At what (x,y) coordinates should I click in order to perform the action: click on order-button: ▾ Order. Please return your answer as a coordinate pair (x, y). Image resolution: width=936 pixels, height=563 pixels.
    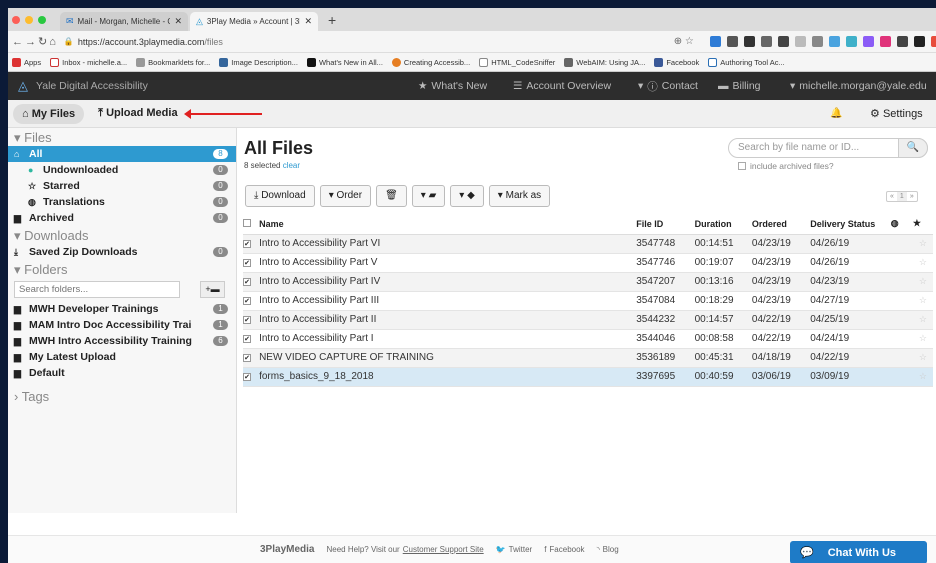
    Looking at the image, I should click on (345, 196).